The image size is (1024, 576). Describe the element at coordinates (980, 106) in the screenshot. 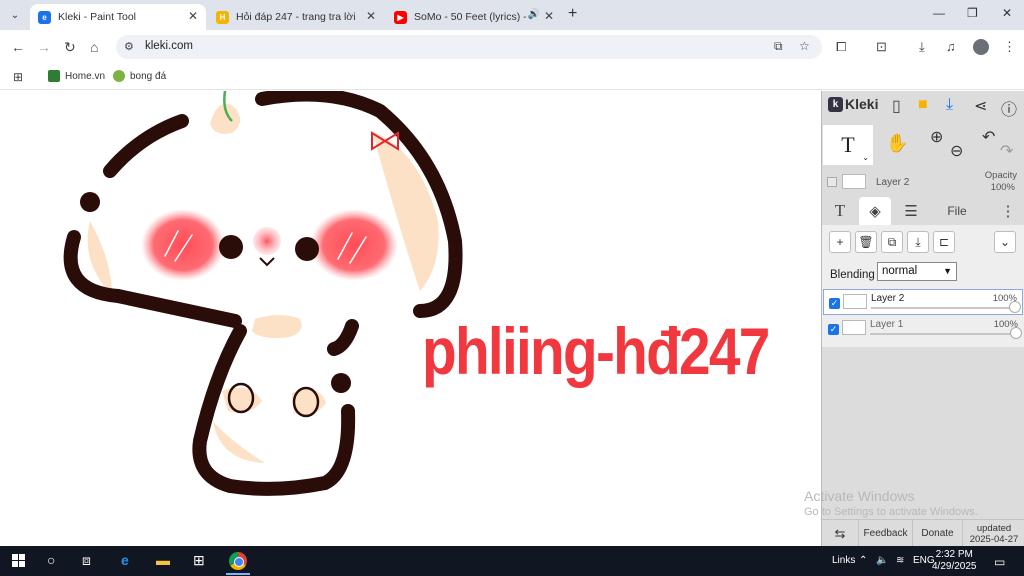

I see `share-icon: ⋖` at that location.